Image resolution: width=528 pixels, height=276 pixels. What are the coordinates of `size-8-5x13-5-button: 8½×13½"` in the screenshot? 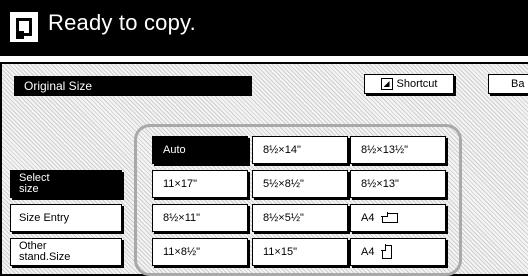 It's located at (398, 150).